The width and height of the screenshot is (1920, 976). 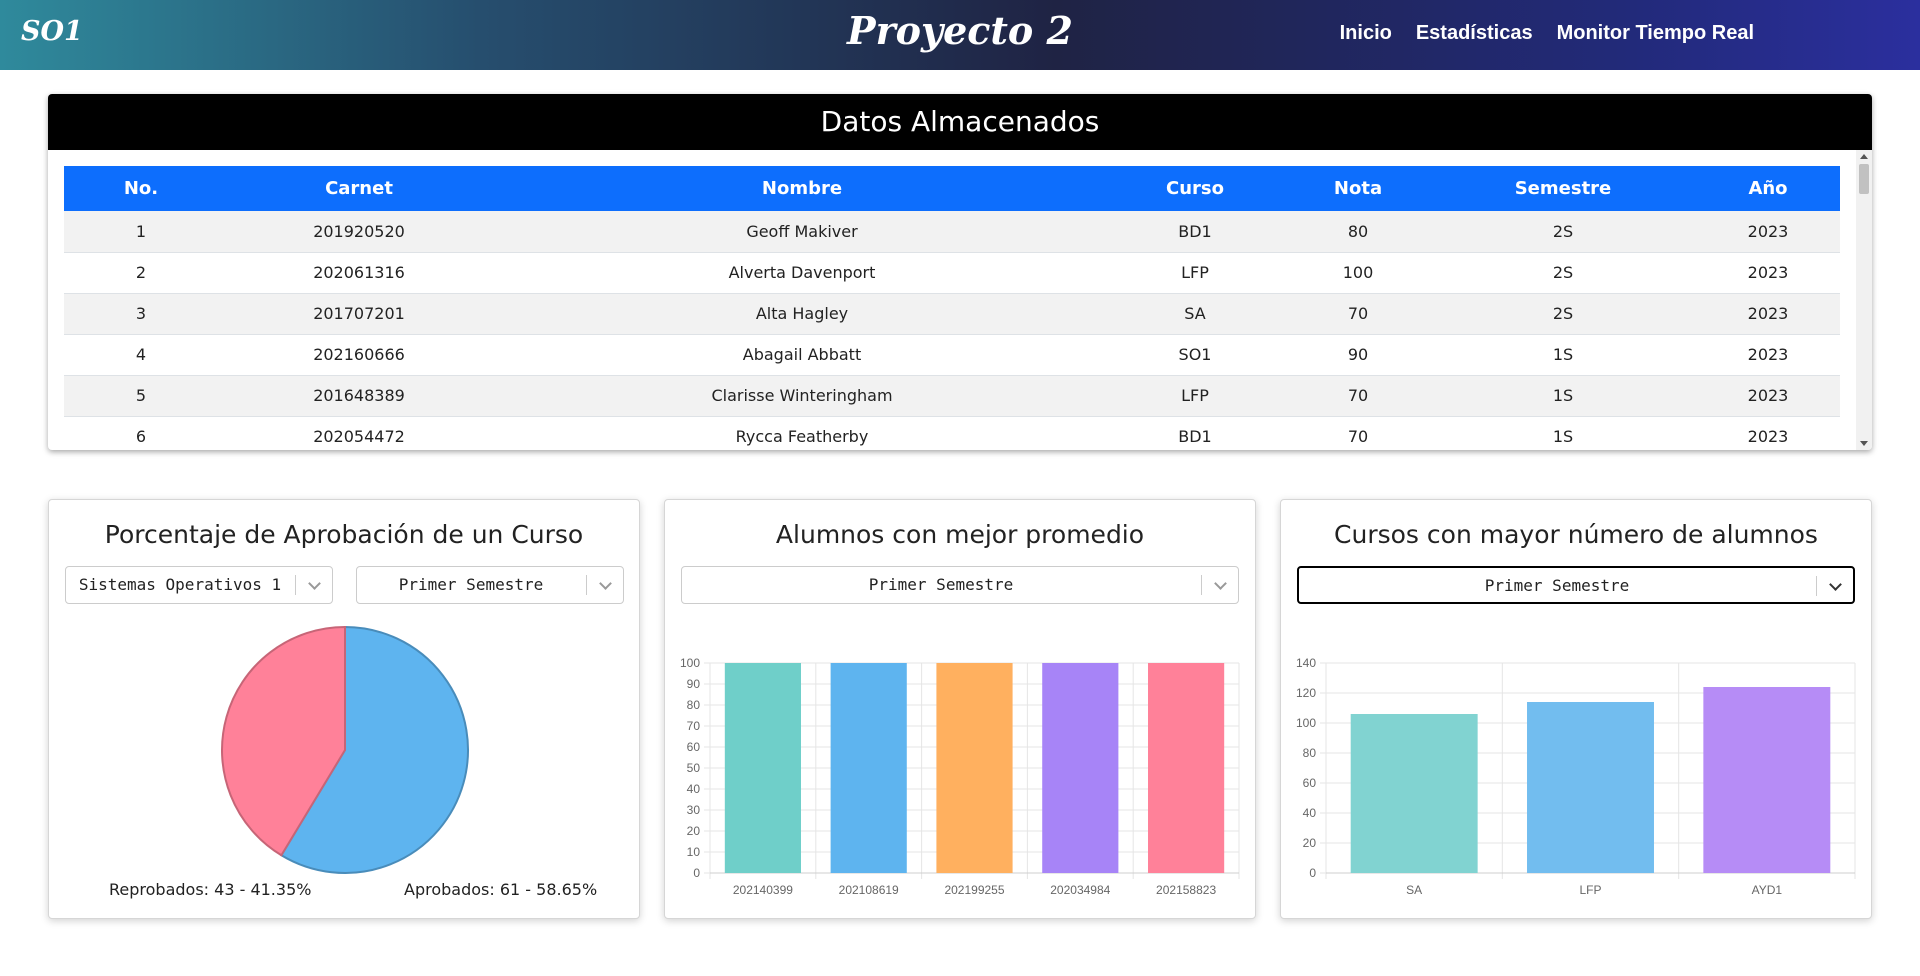 What do you see at coordinates (141, 354) in the screenshot?
I see `table-cell: 4` at bounding box center [141, 354].